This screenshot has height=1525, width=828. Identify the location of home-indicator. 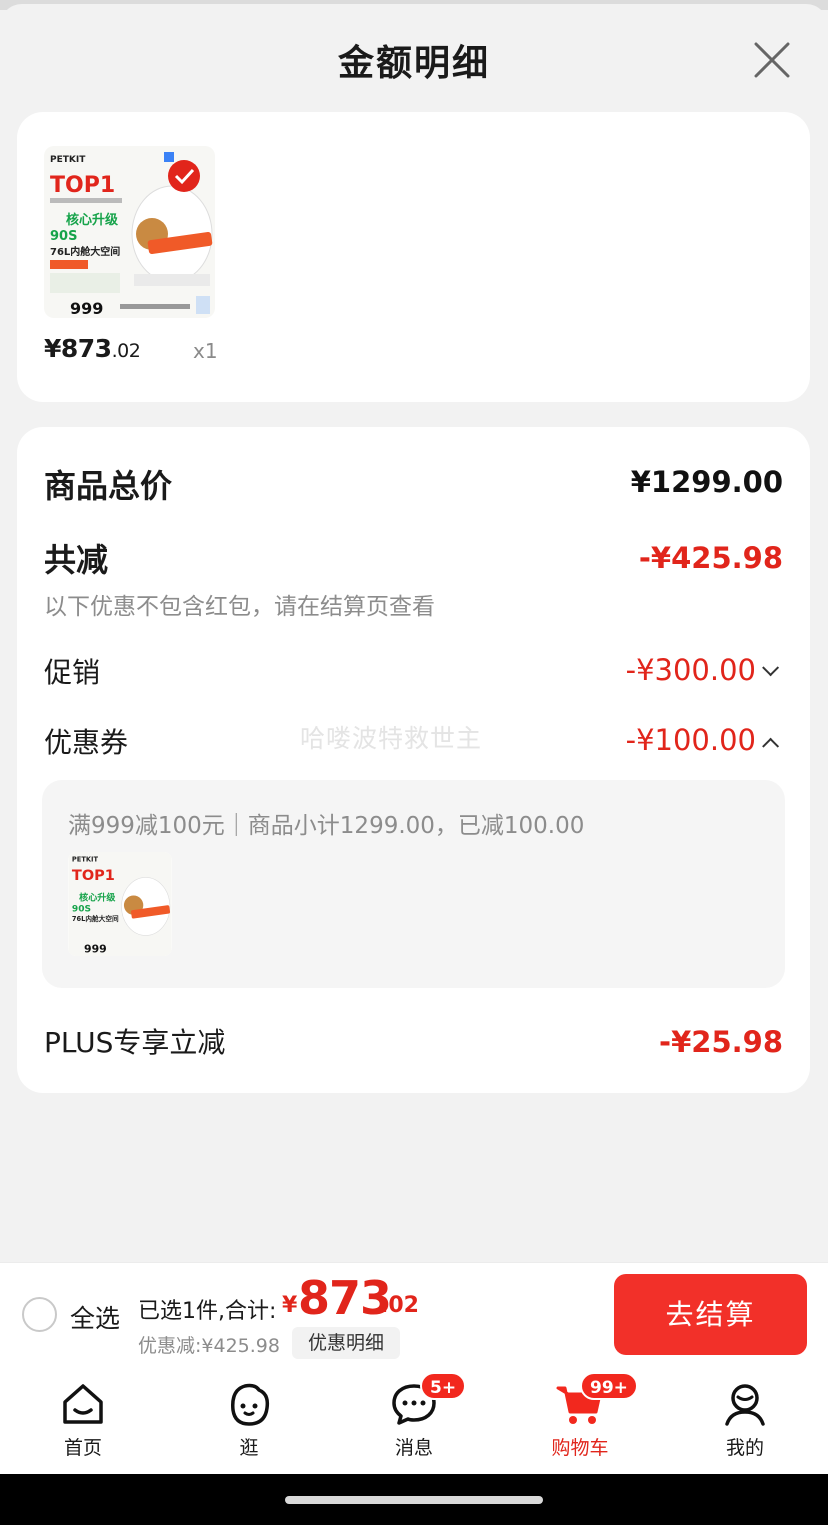
(414, 1500).